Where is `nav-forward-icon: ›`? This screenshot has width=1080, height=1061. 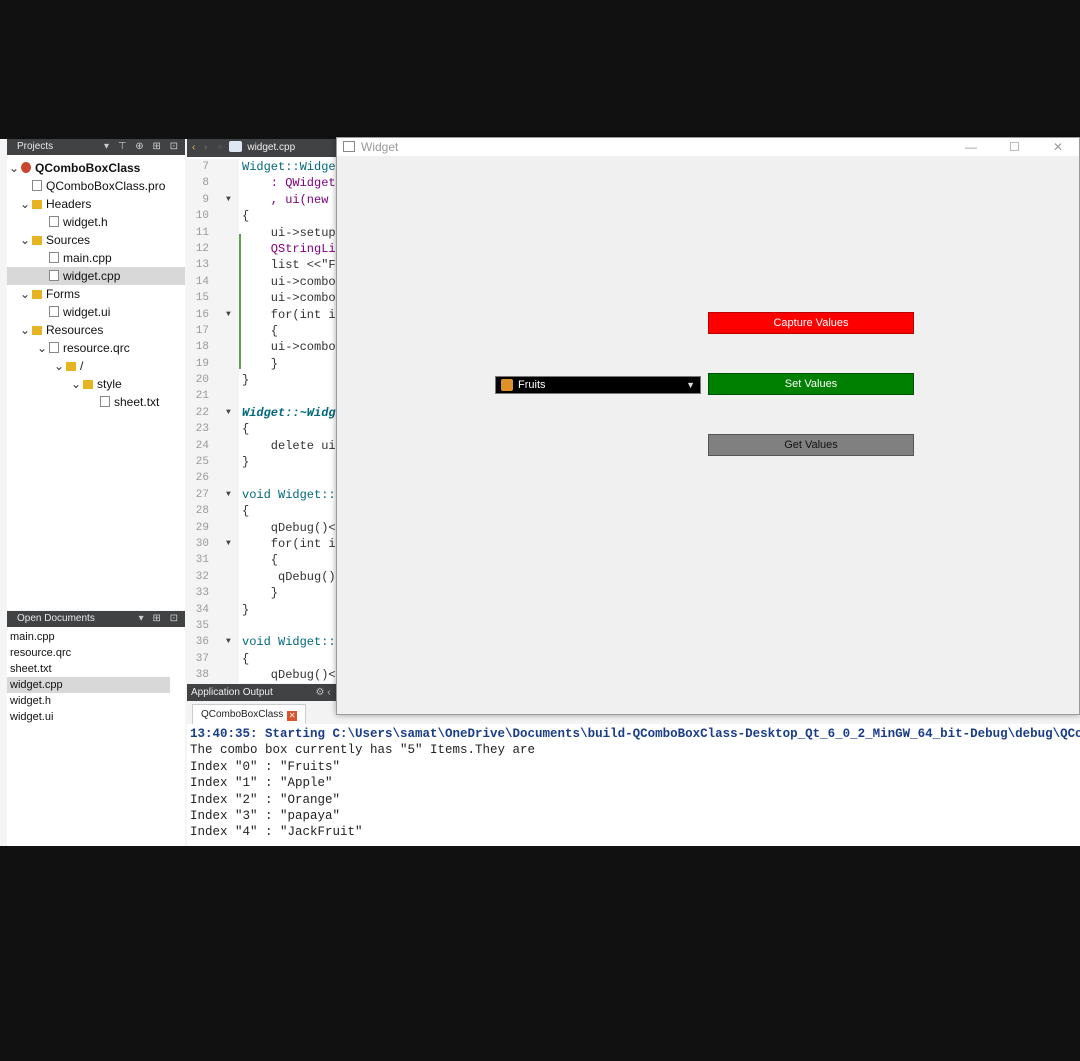 nav-forward-icon: › is located at coordinates (202, 147).